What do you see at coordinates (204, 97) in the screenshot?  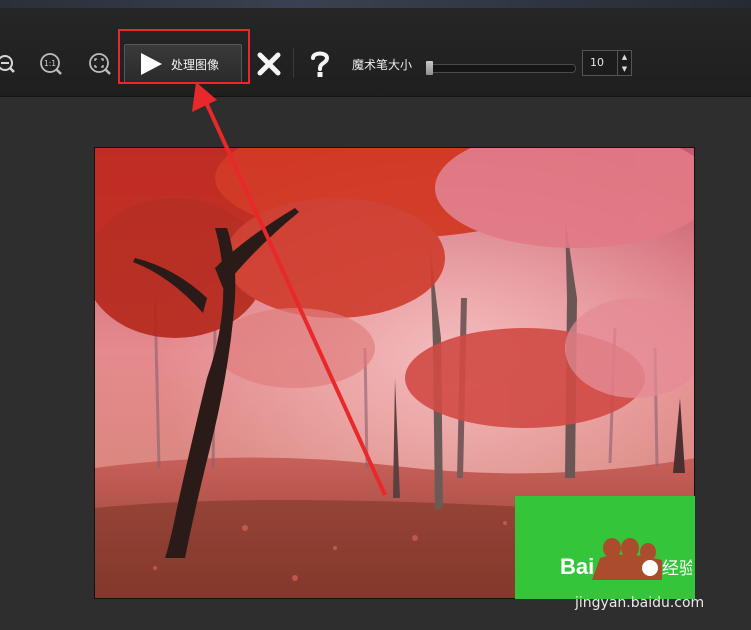 I see `annotation-arrow-head` at bounding box center [204, 97].